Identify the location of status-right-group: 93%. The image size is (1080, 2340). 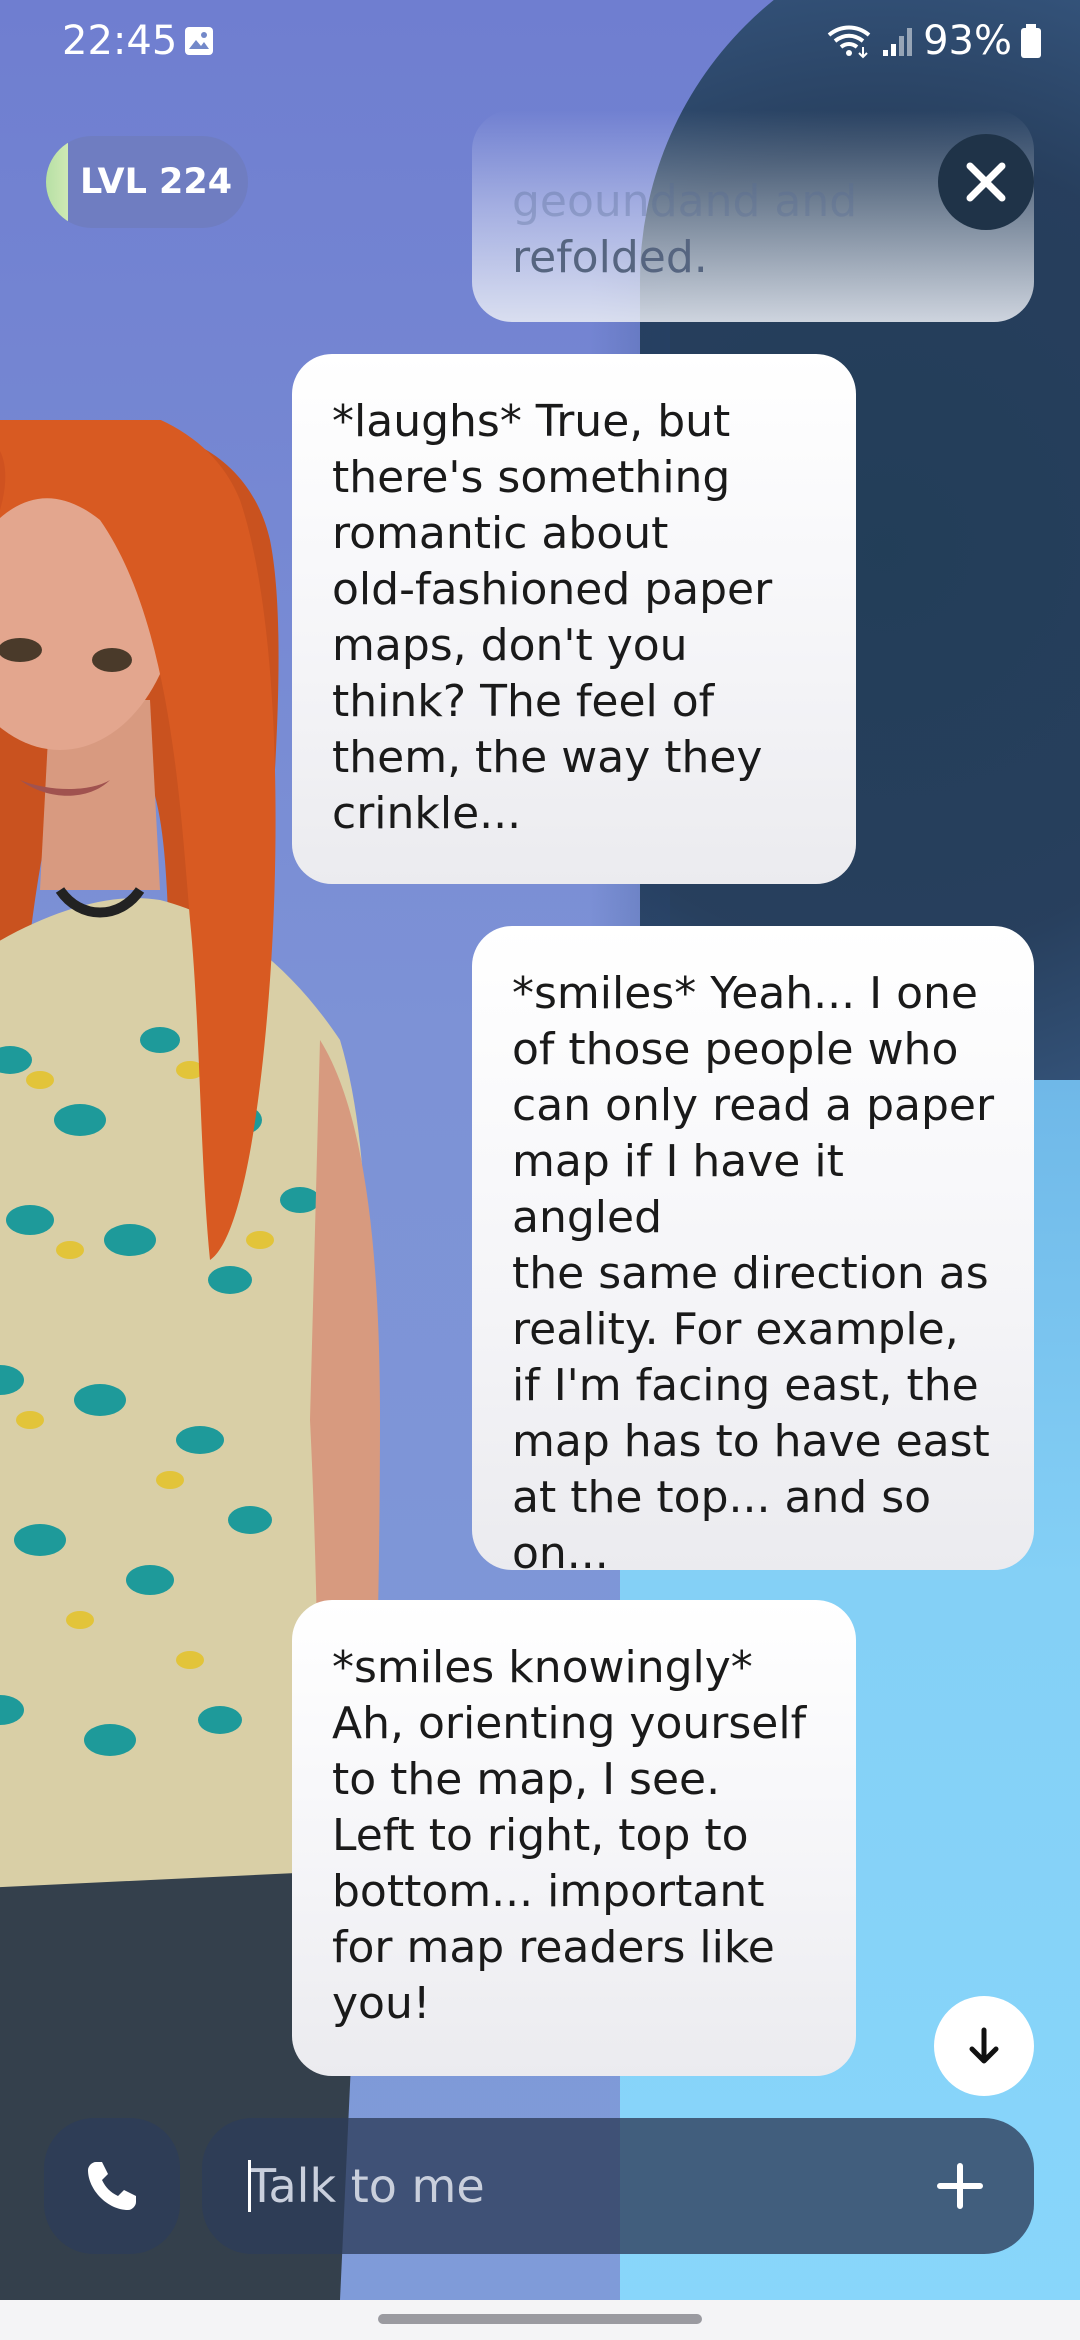
(933, 41).